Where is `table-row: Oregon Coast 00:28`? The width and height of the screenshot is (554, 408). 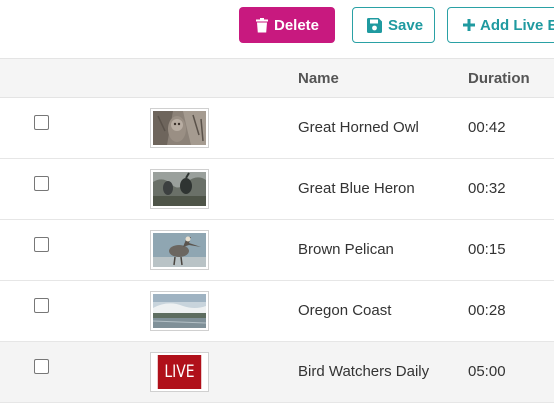 table-row: Oregon Coast 00:28 is located at coordinates (277, 311).